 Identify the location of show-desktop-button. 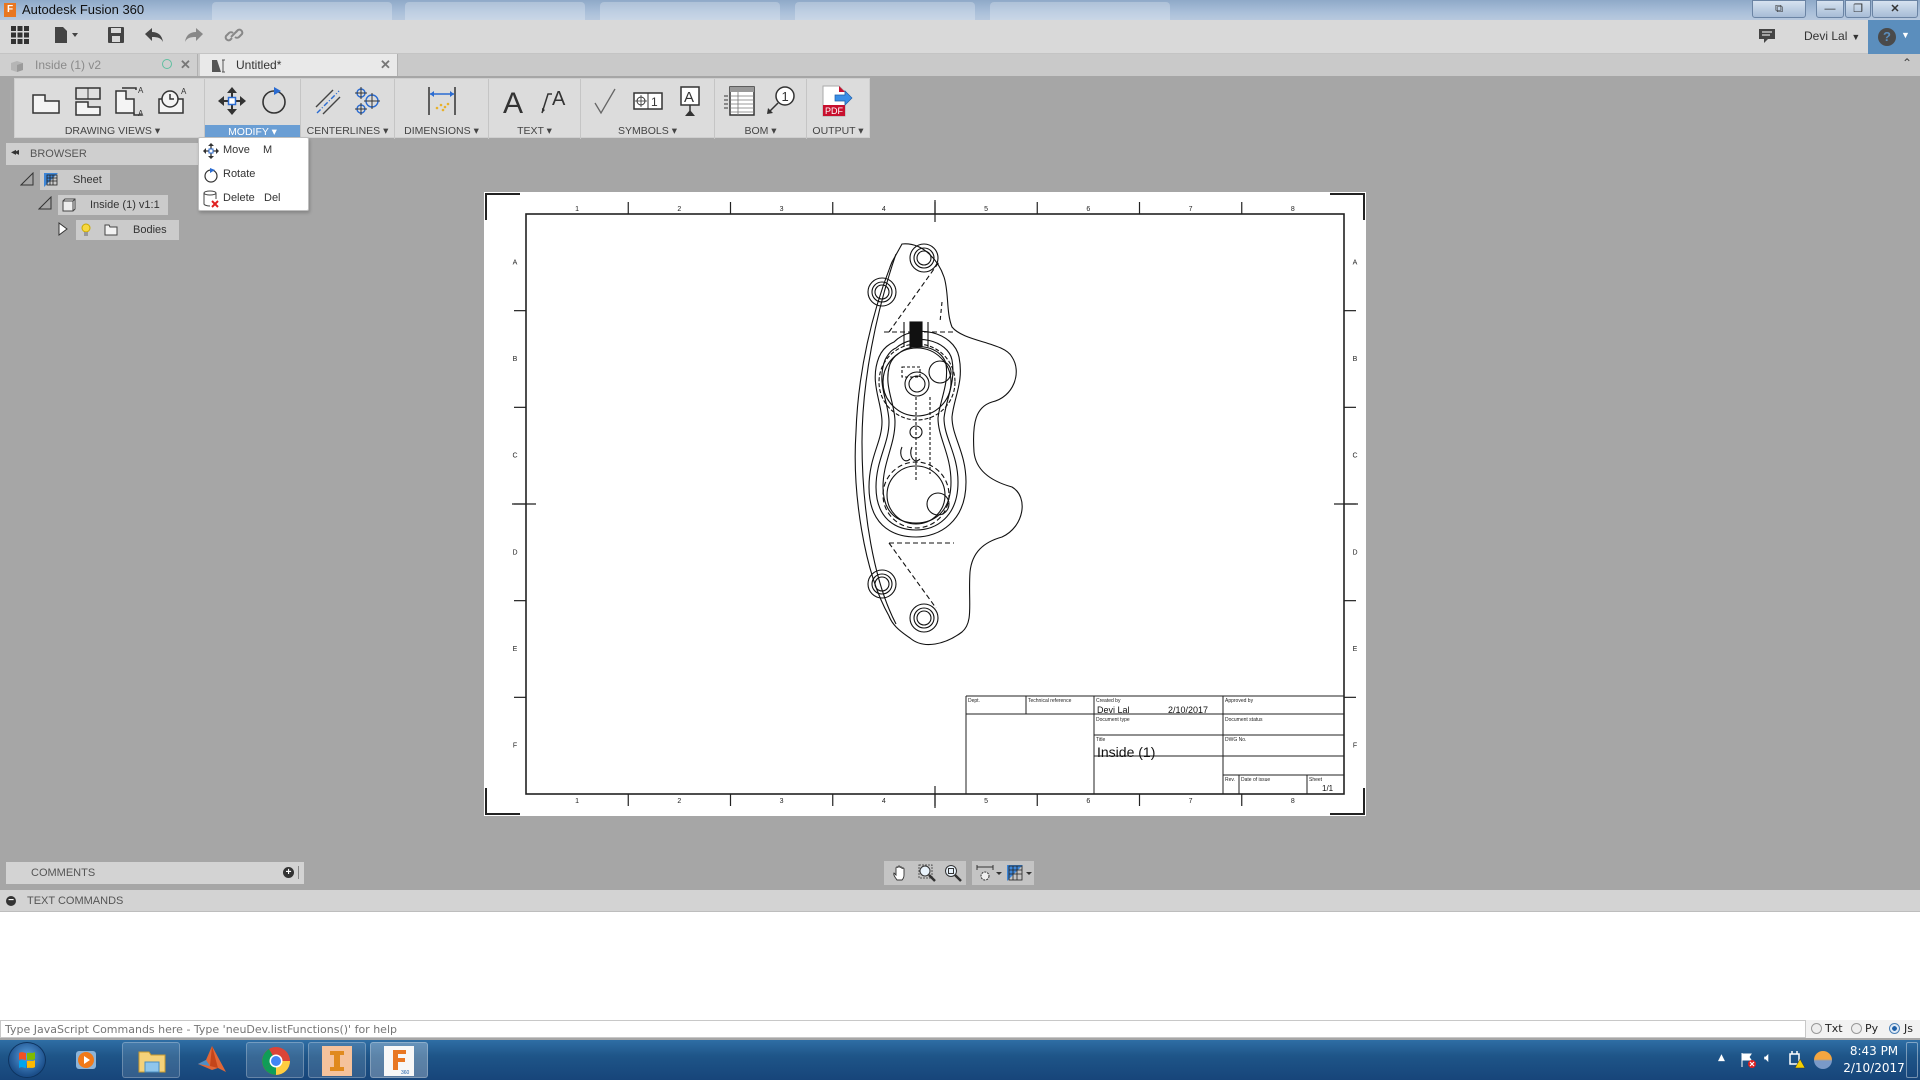
(1912, 1060).